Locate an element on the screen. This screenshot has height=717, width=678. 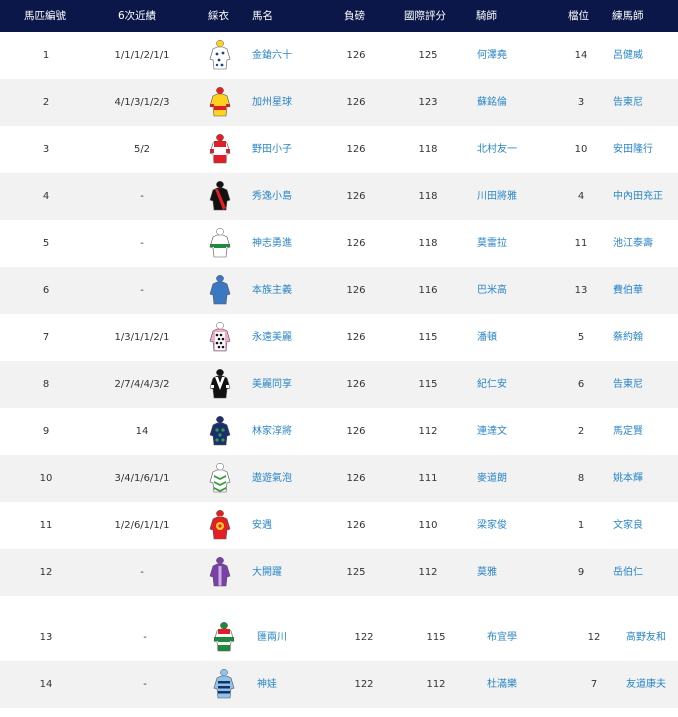
table-row: 5 - 神志勇進 126 118 莫雷拉 11 池江泰壽 is located at coordinates (339, 243).